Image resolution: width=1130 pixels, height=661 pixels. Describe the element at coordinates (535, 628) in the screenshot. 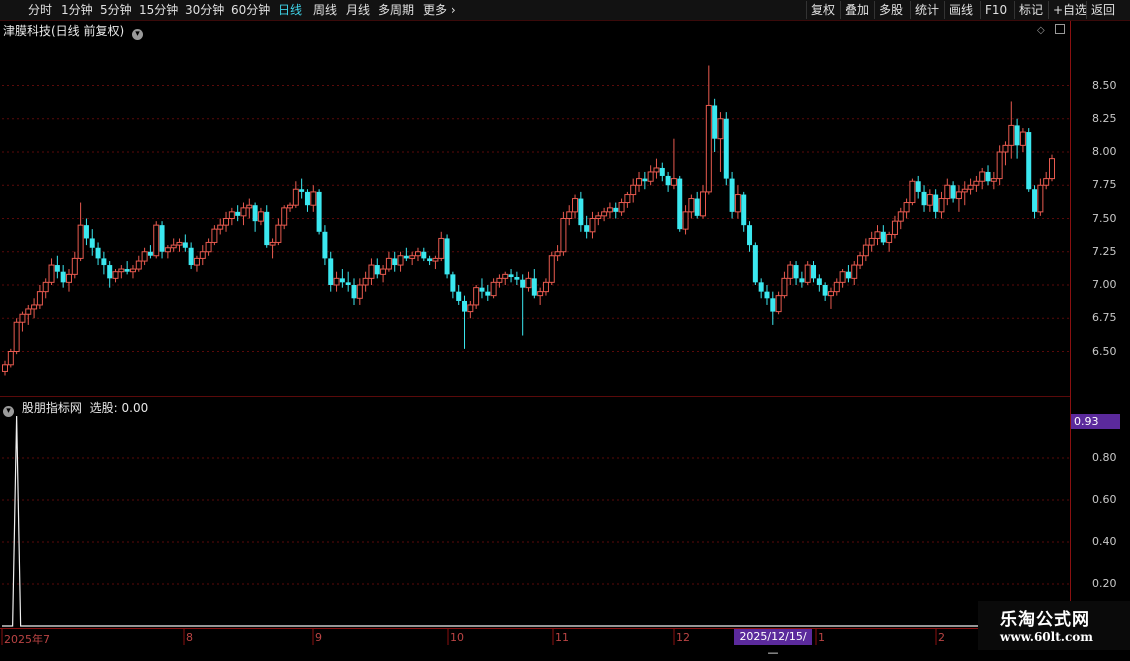

I see `x-axis-line` at that location.